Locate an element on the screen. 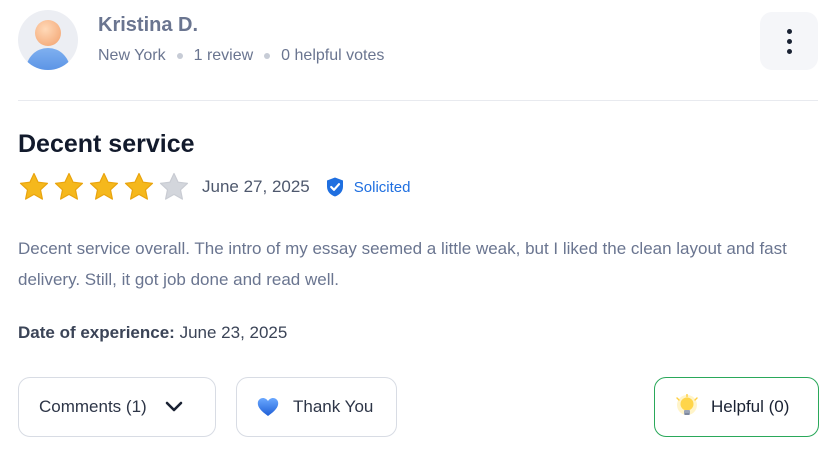  rating-row: June 27, 2025 Solicited is located at coordinates (214, 187).